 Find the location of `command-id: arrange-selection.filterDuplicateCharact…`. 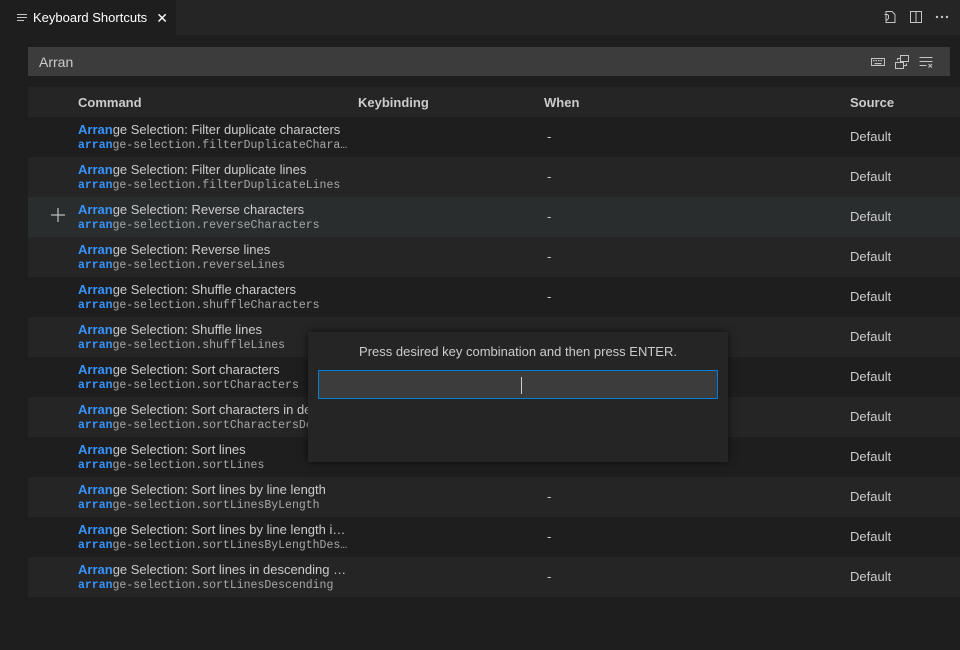

command-id: arrange-selection.filterDuplicateCharact… is located at coordinates (214, 146).